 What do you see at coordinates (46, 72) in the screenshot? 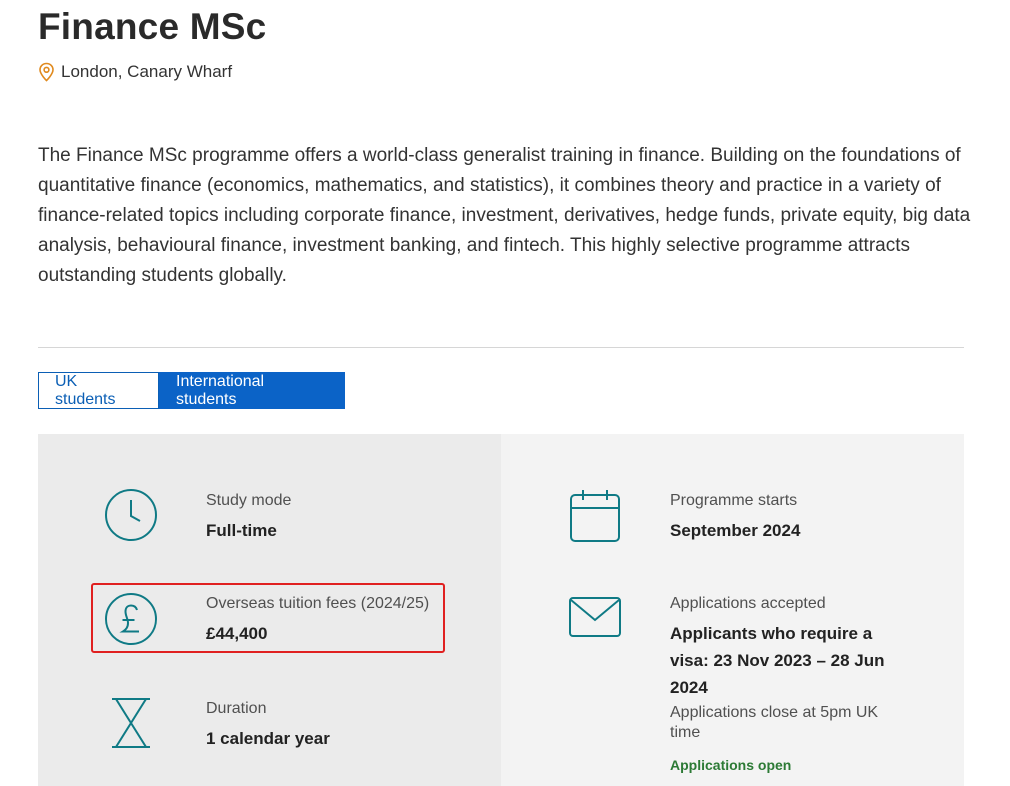
I see `location-pin-icon` at bounding box center [46, 72].